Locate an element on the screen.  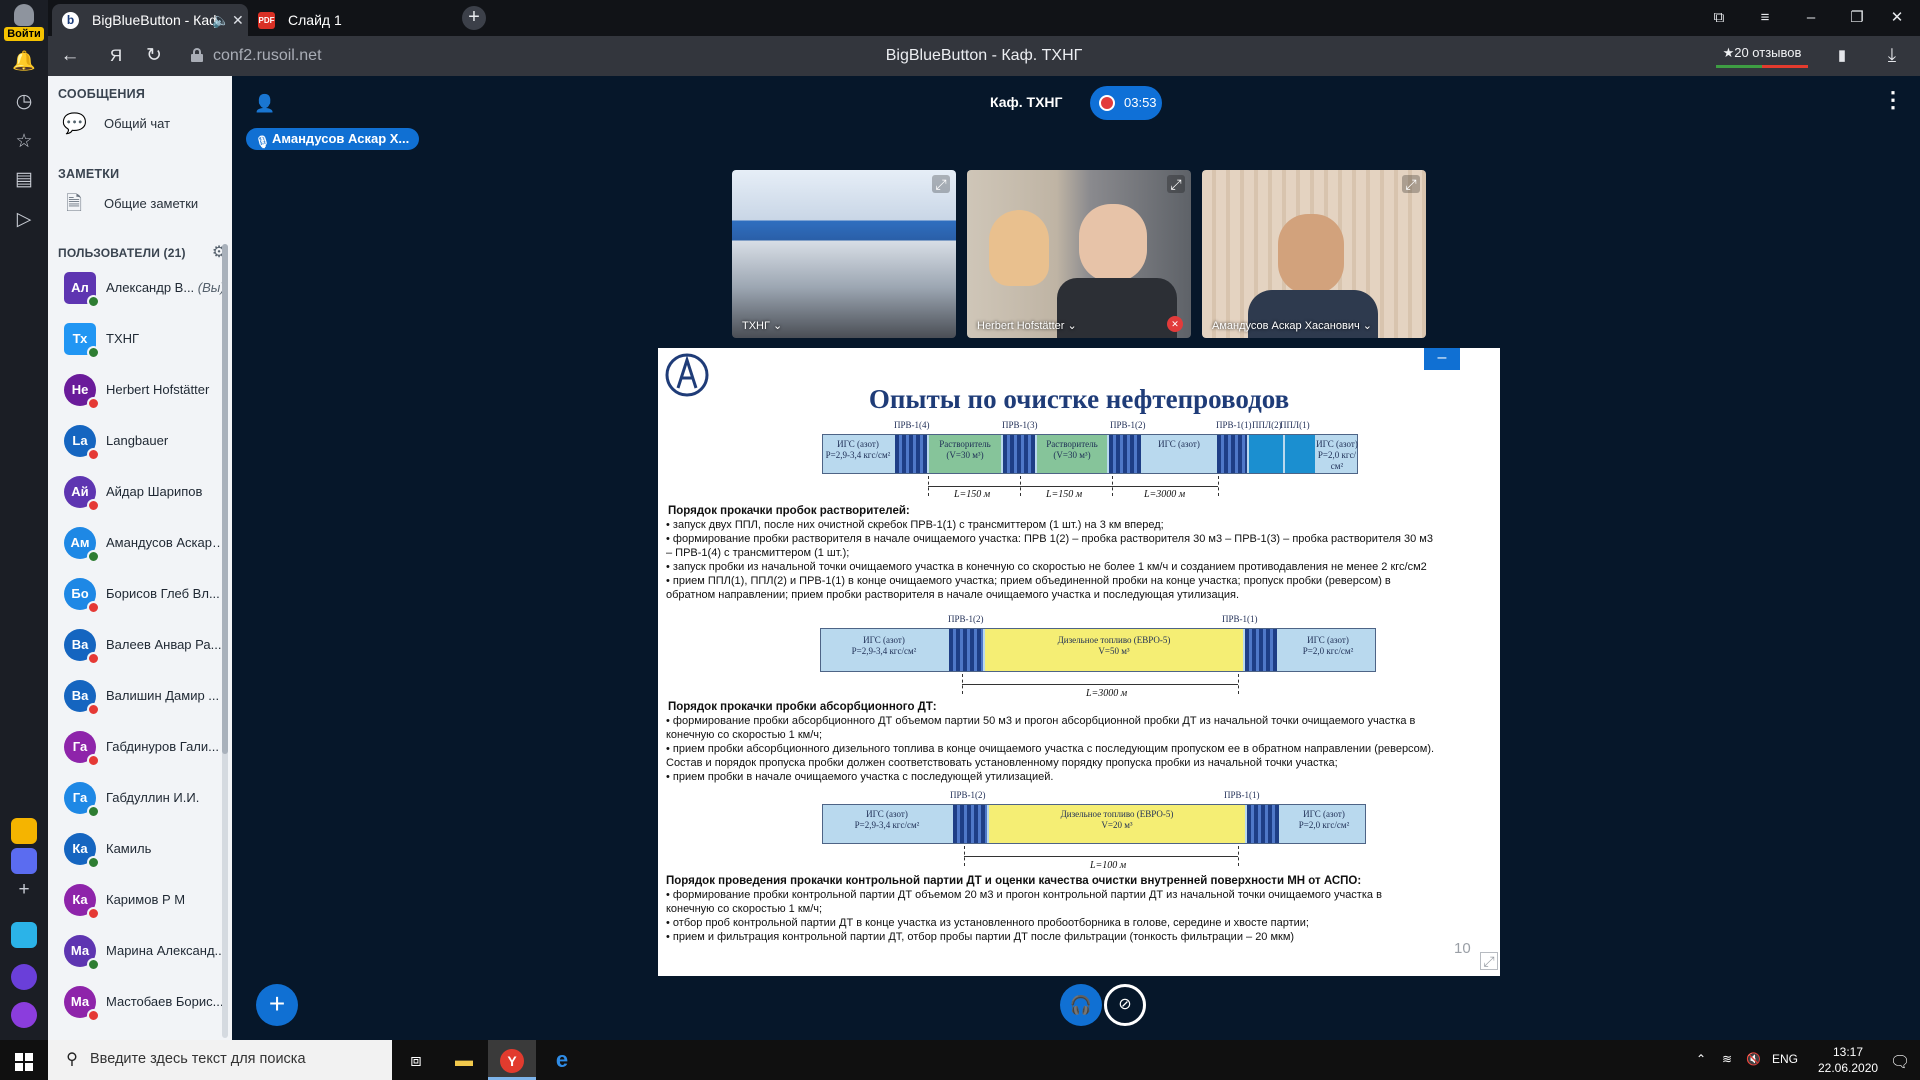
avatar: Га is located at coordinates (82, 749).